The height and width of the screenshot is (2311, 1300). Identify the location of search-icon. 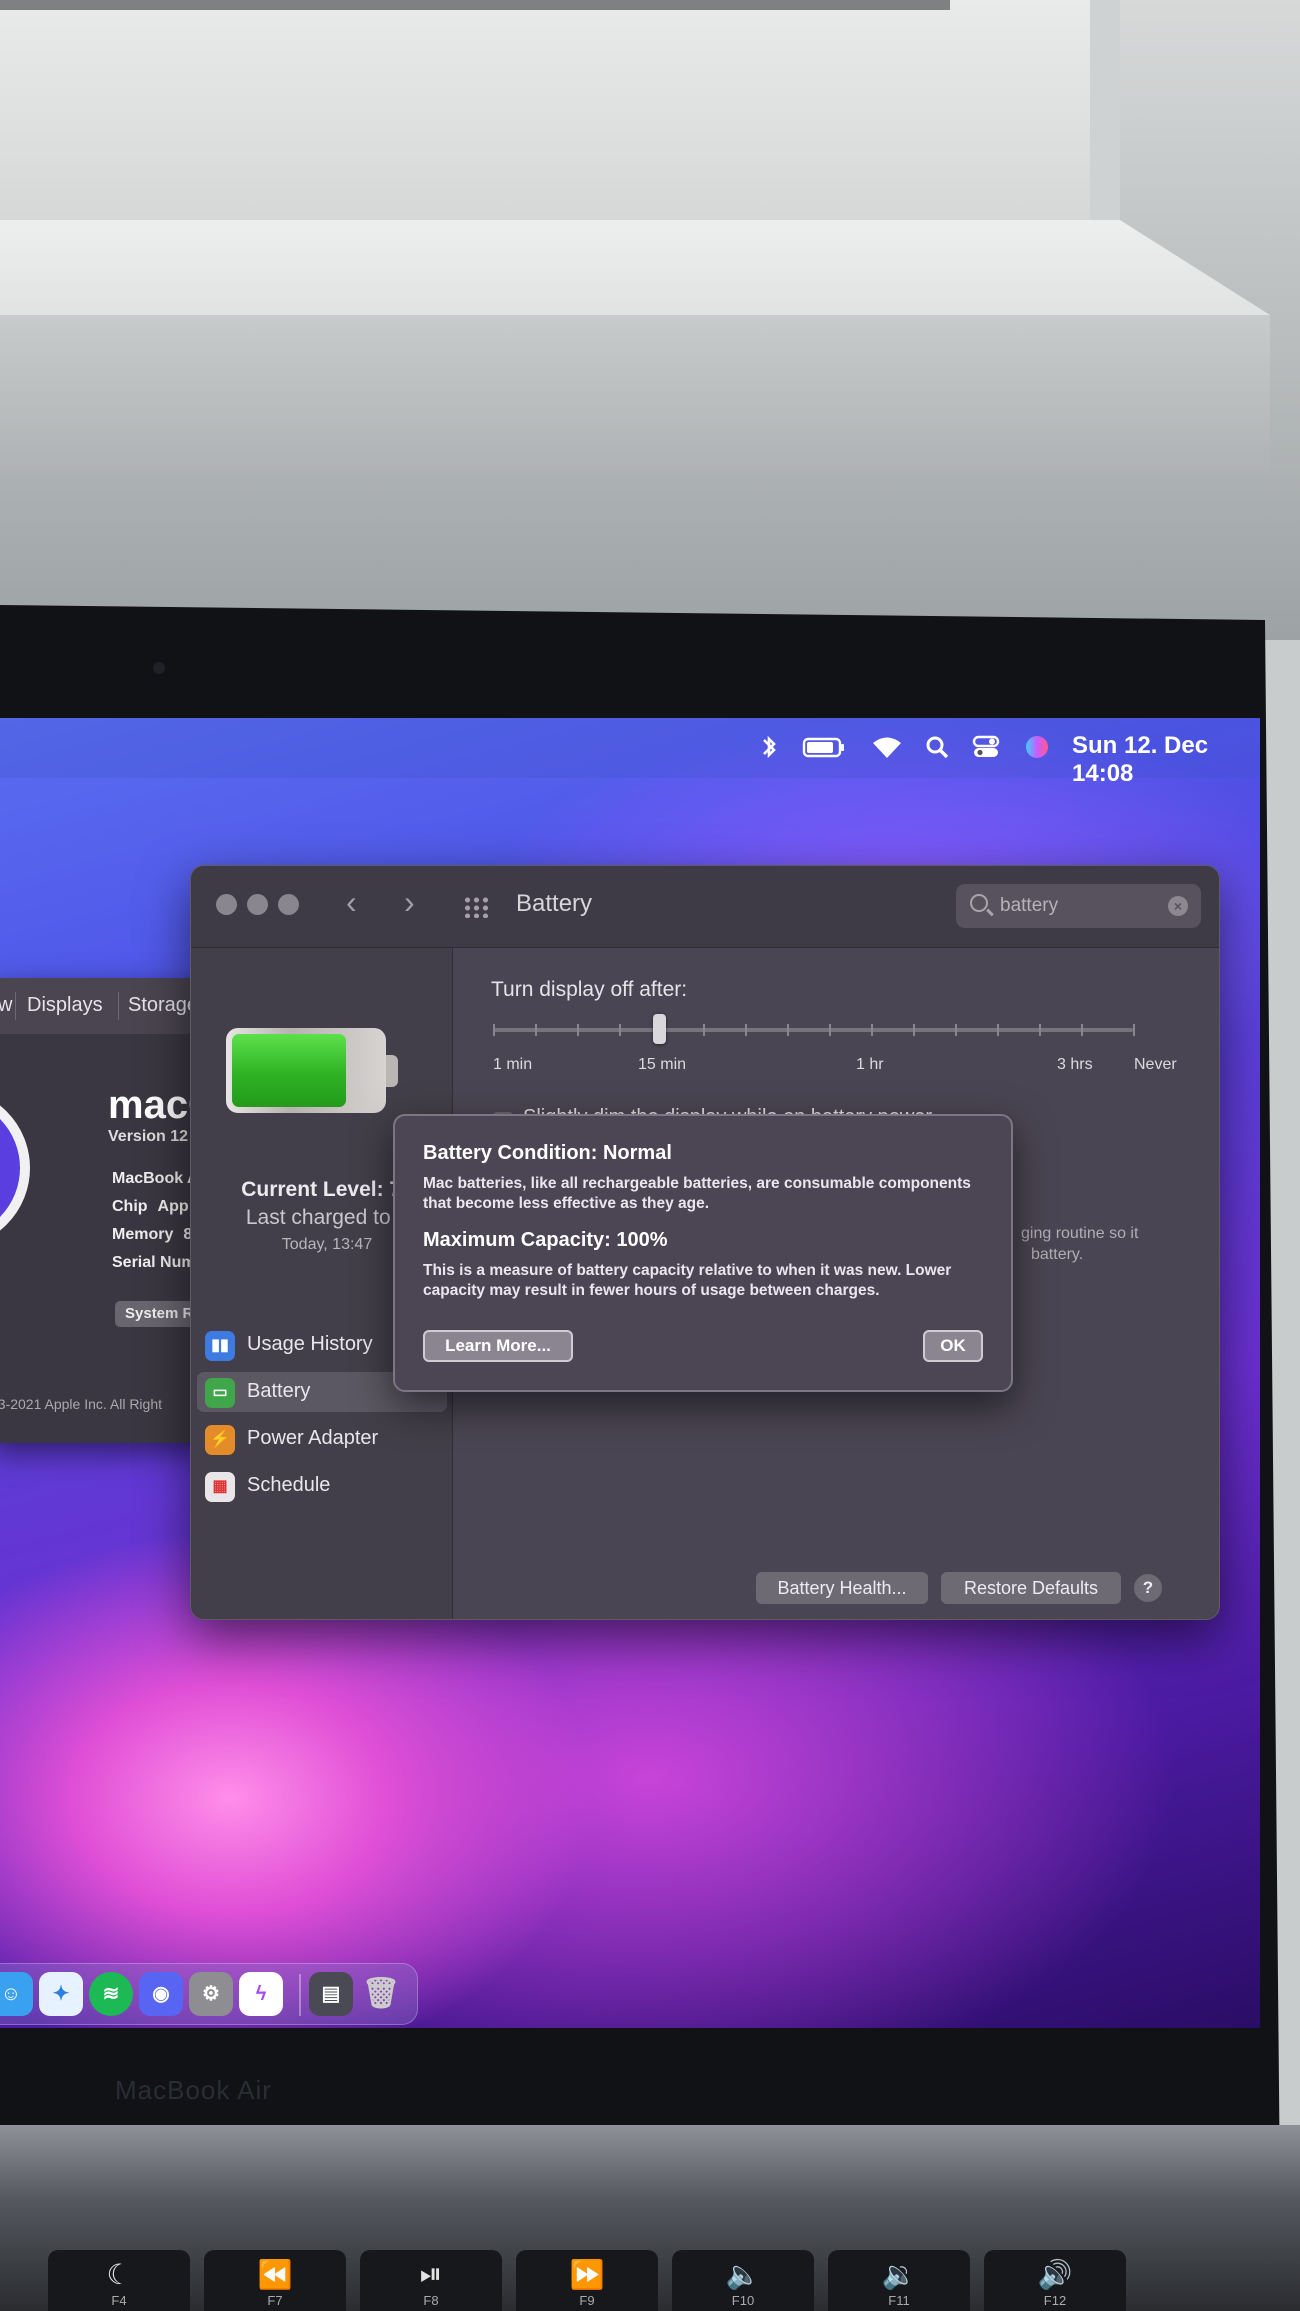
(979, 903).